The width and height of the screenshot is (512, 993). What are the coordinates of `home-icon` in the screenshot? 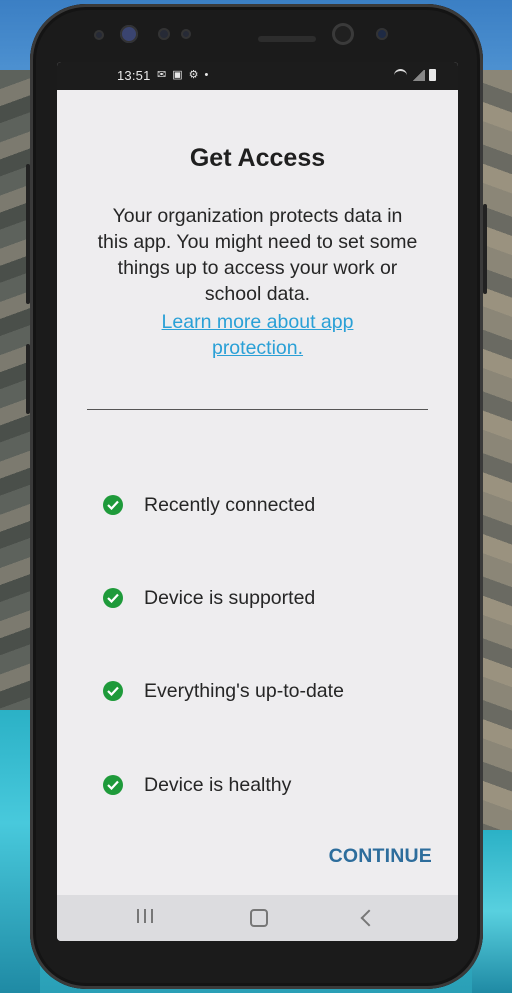 It's located at (259, 918).